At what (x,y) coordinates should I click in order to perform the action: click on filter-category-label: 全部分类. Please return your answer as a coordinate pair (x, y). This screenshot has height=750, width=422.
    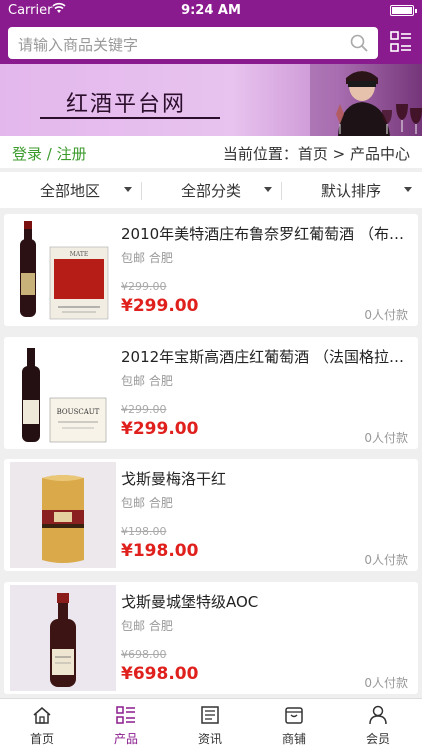
    Looking at the image, I should click on (211, 191).